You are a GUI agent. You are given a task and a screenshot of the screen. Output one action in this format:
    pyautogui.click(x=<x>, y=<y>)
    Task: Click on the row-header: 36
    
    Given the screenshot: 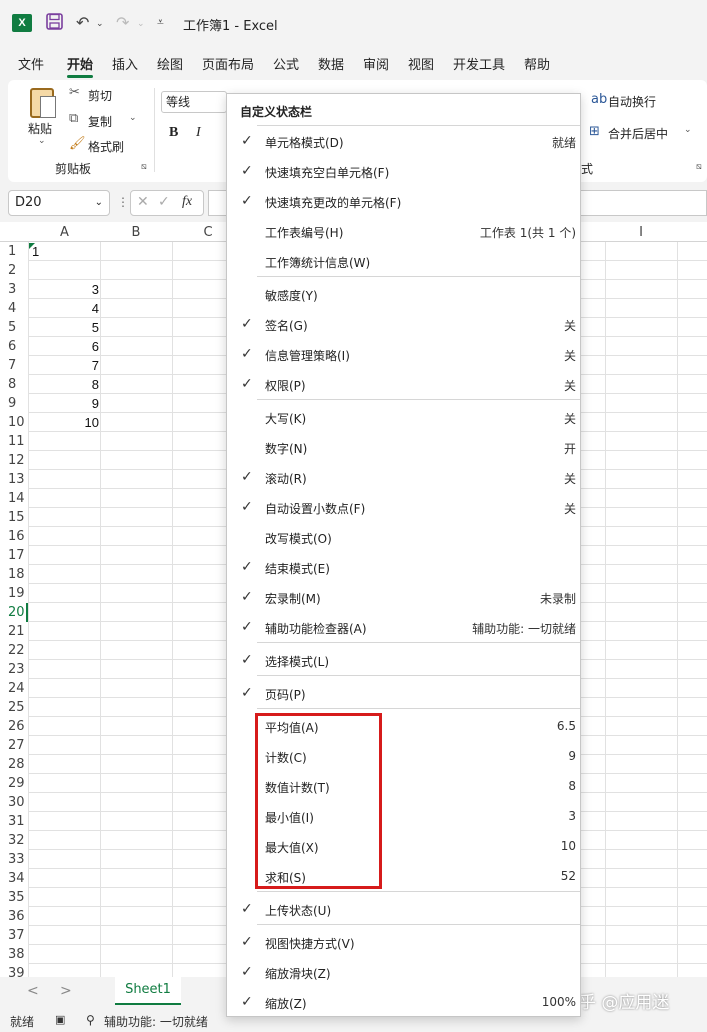 What is the action you would take?
    pyautogui.click(x=14, y=916)
    